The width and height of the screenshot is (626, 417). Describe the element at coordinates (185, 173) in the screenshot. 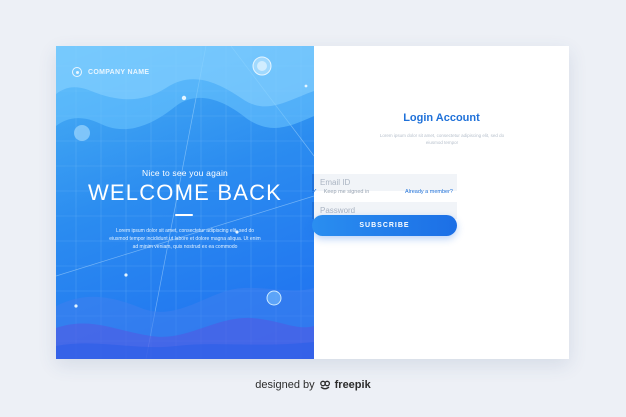

I see `greeting-text: Nice to see you again` at that location.